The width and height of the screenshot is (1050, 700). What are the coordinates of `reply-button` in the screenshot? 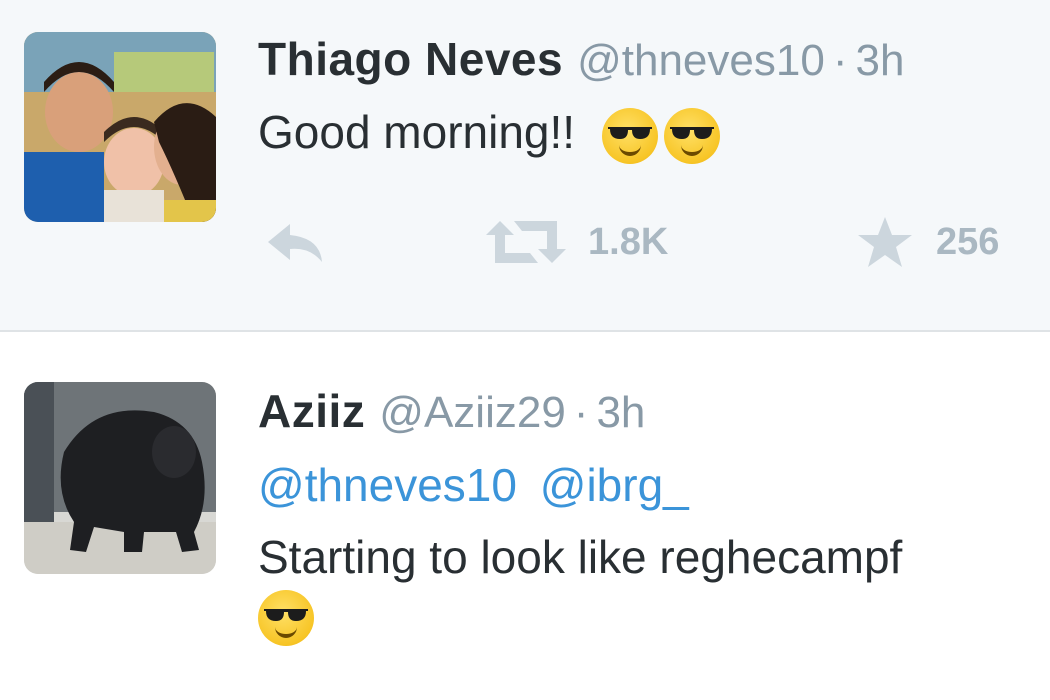 It's located at (296, 242).